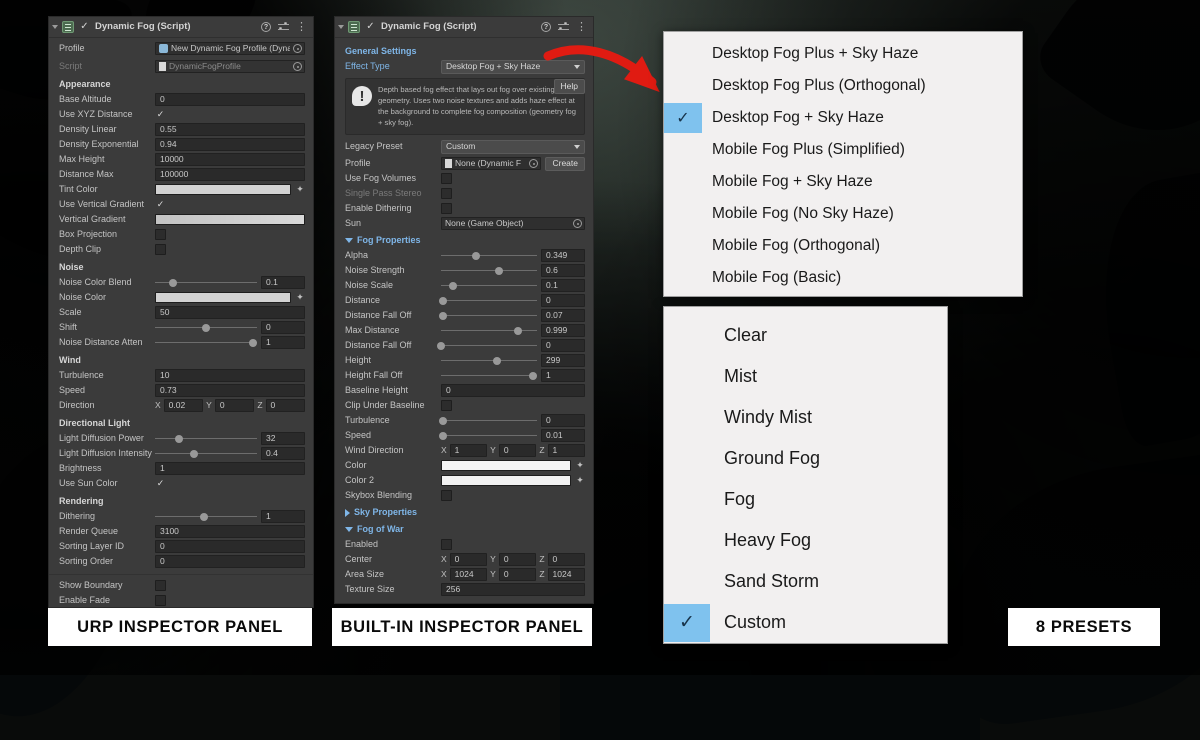 The height and width of the screenshot is (740, 1200). What do you see at coordinates (464, 223) in the screenshot?
I see `row-sun: Sun None (Game Object)` at bounding box center [464, 223].